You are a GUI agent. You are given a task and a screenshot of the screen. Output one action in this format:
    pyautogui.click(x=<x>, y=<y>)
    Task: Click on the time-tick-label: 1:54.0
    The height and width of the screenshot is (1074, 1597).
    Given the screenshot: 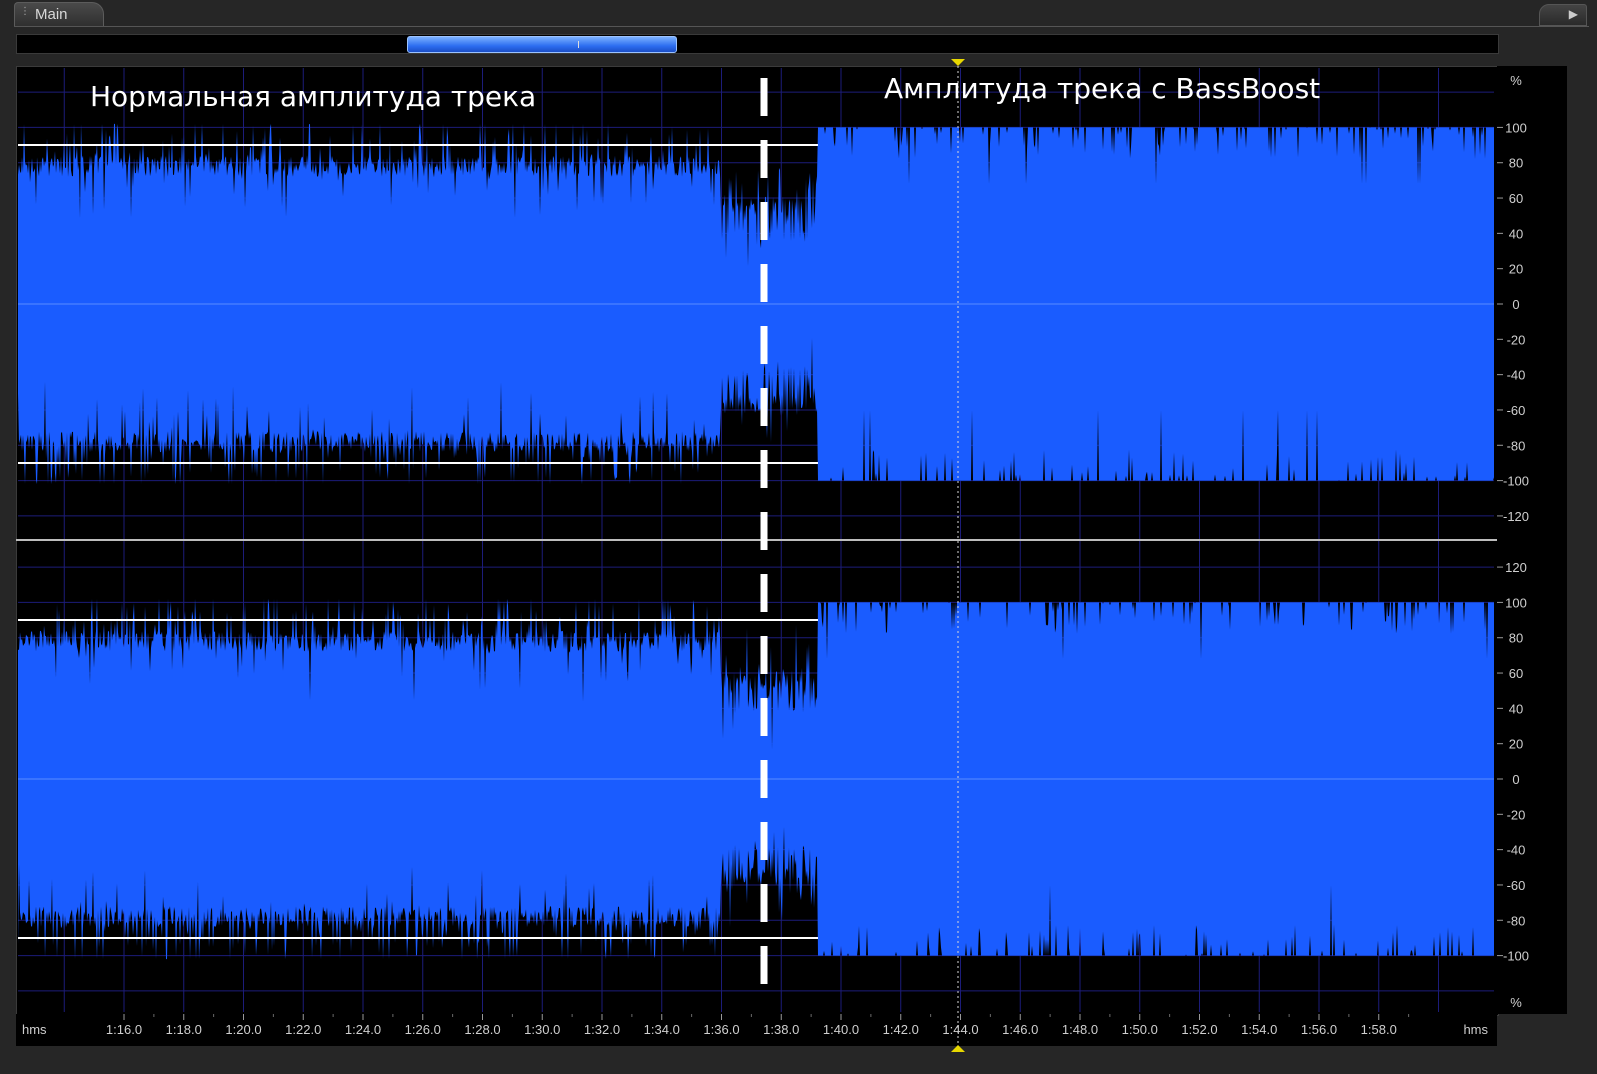 What is the action you would take?
    pyautogui.click(x=1259, y=1029)
    